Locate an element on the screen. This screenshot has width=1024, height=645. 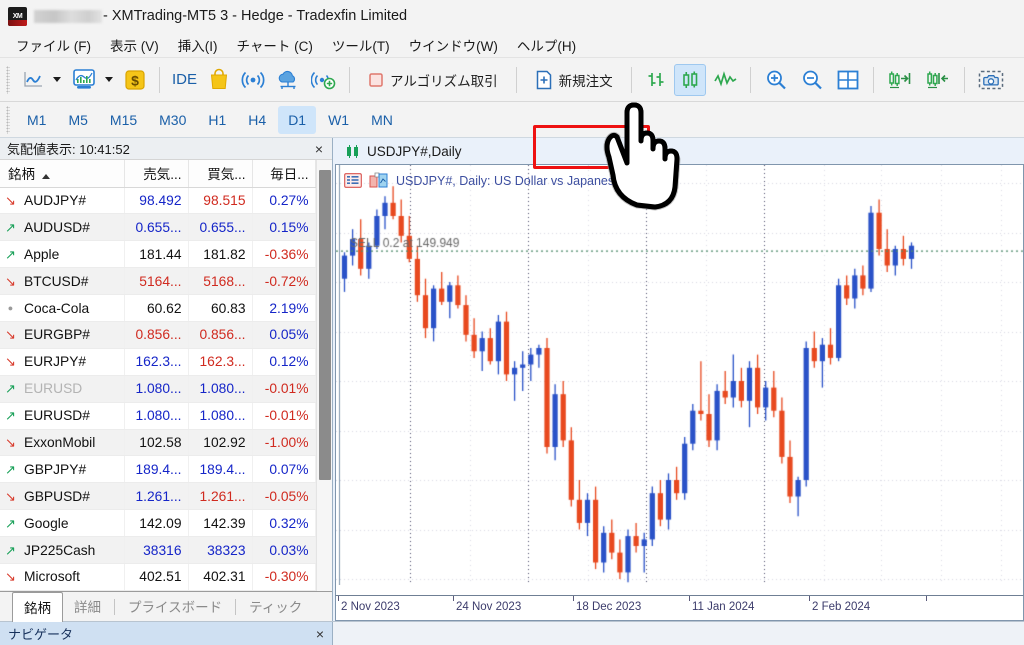
chart-shift-icon is located at coordinates (938, 80).